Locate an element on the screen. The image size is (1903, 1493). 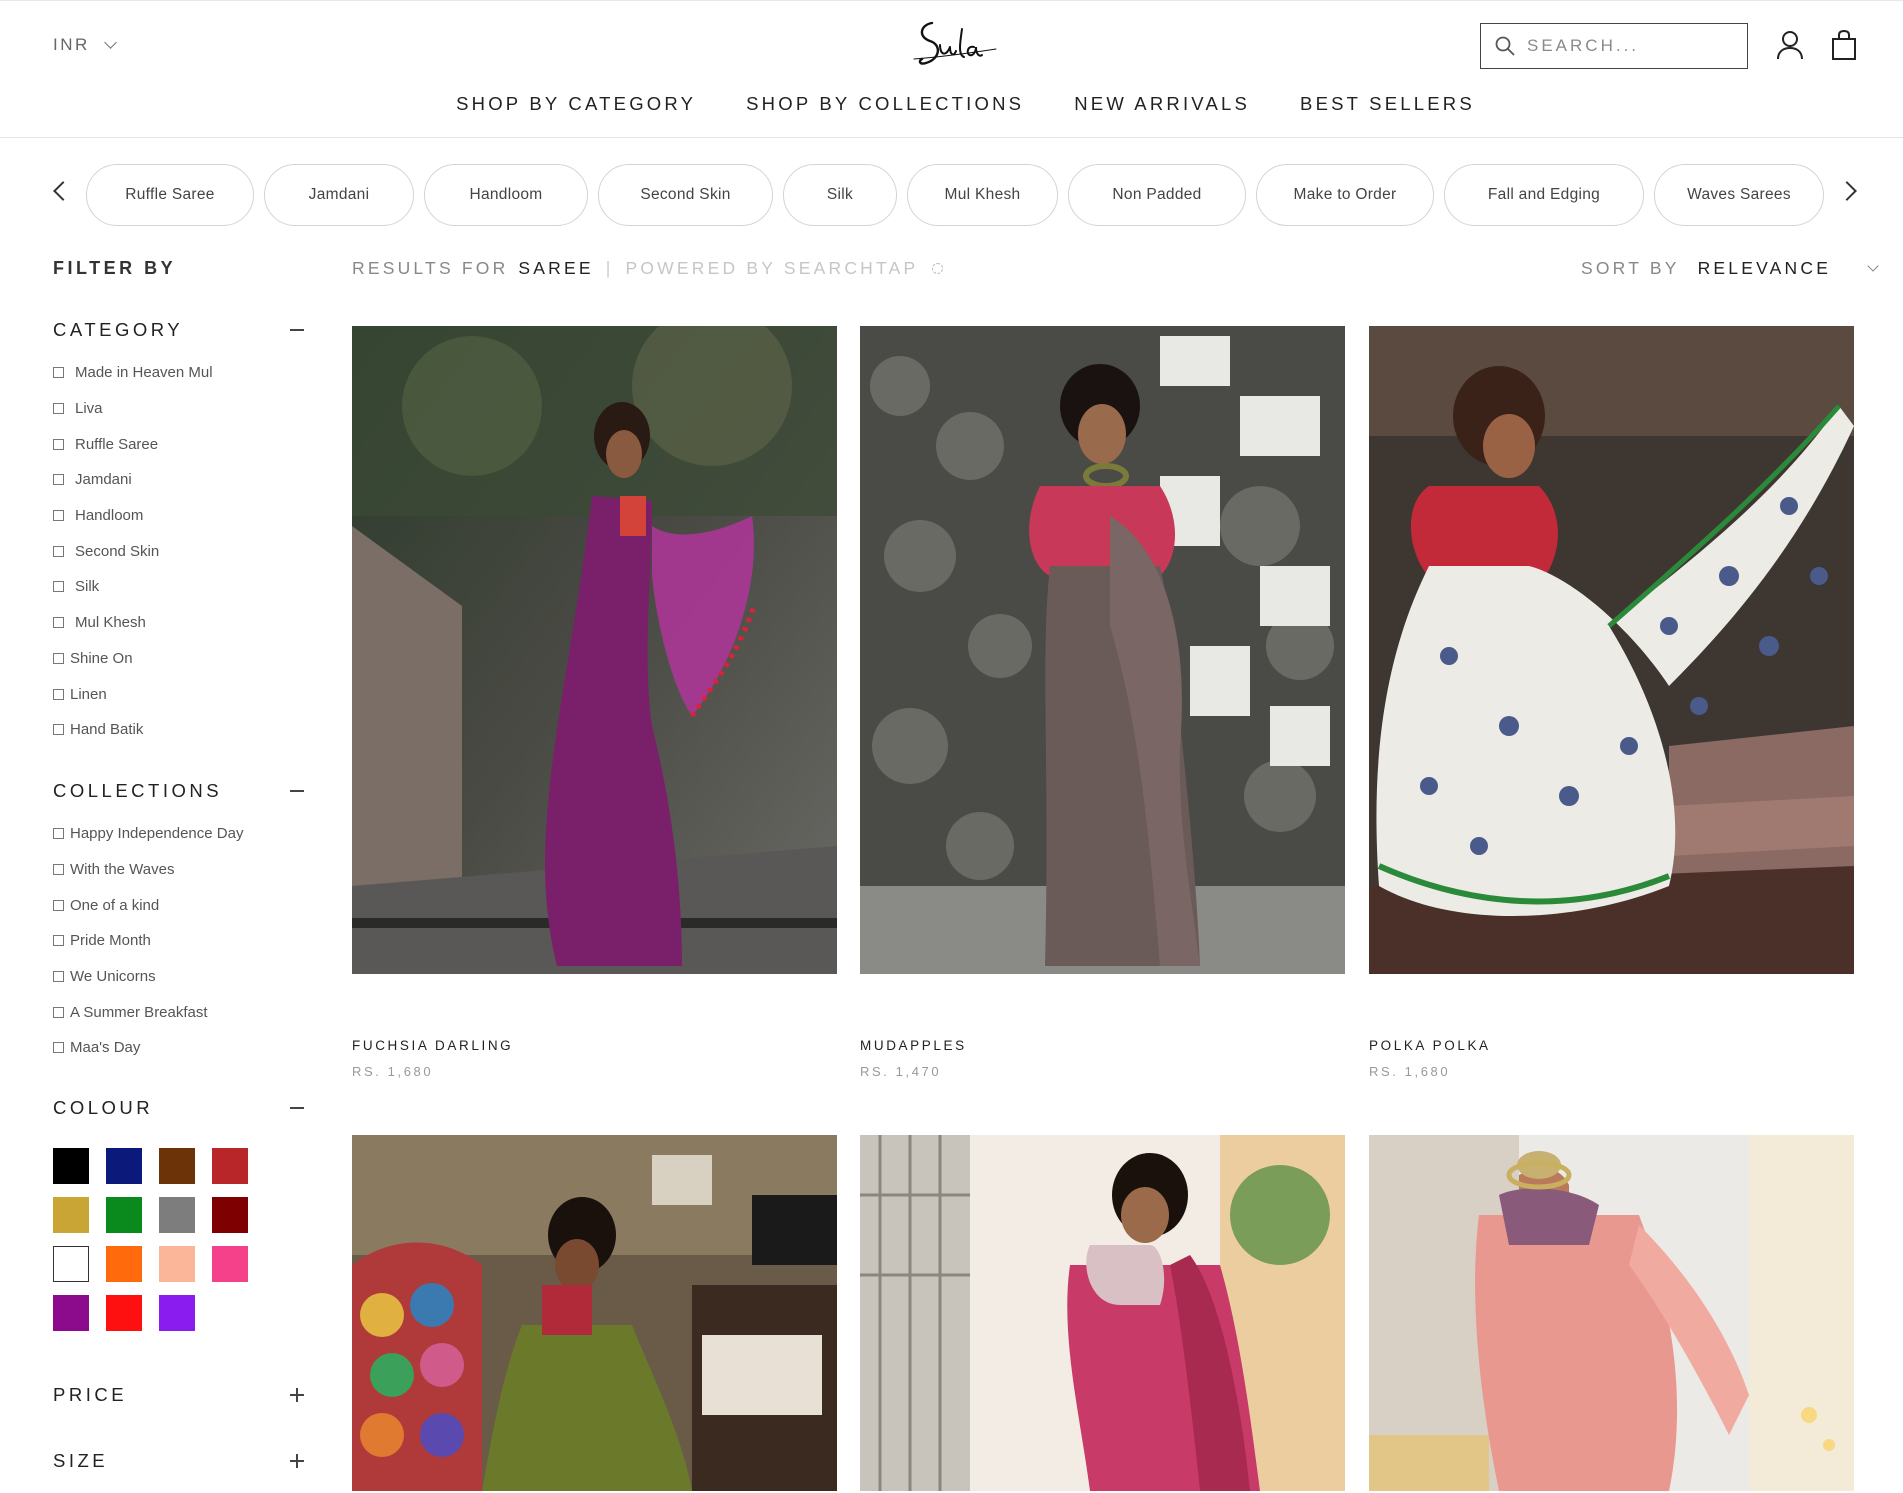
chip-fall-and-edging: Fall and Edging is located at coordinates (1544, 195).